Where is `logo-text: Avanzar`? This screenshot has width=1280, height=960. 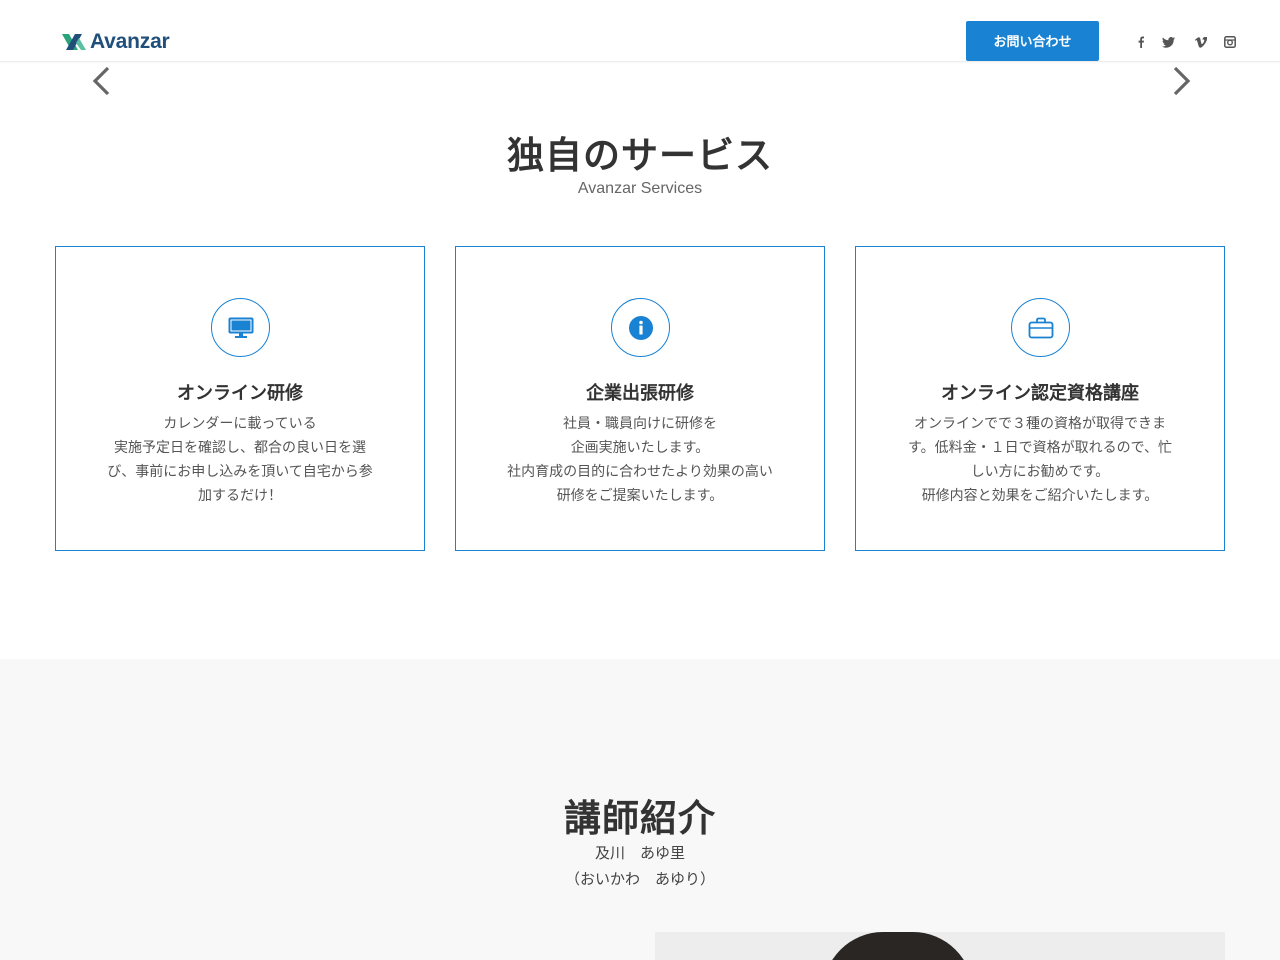
logo-text: Avanzar is located at coordinates (130, 41).